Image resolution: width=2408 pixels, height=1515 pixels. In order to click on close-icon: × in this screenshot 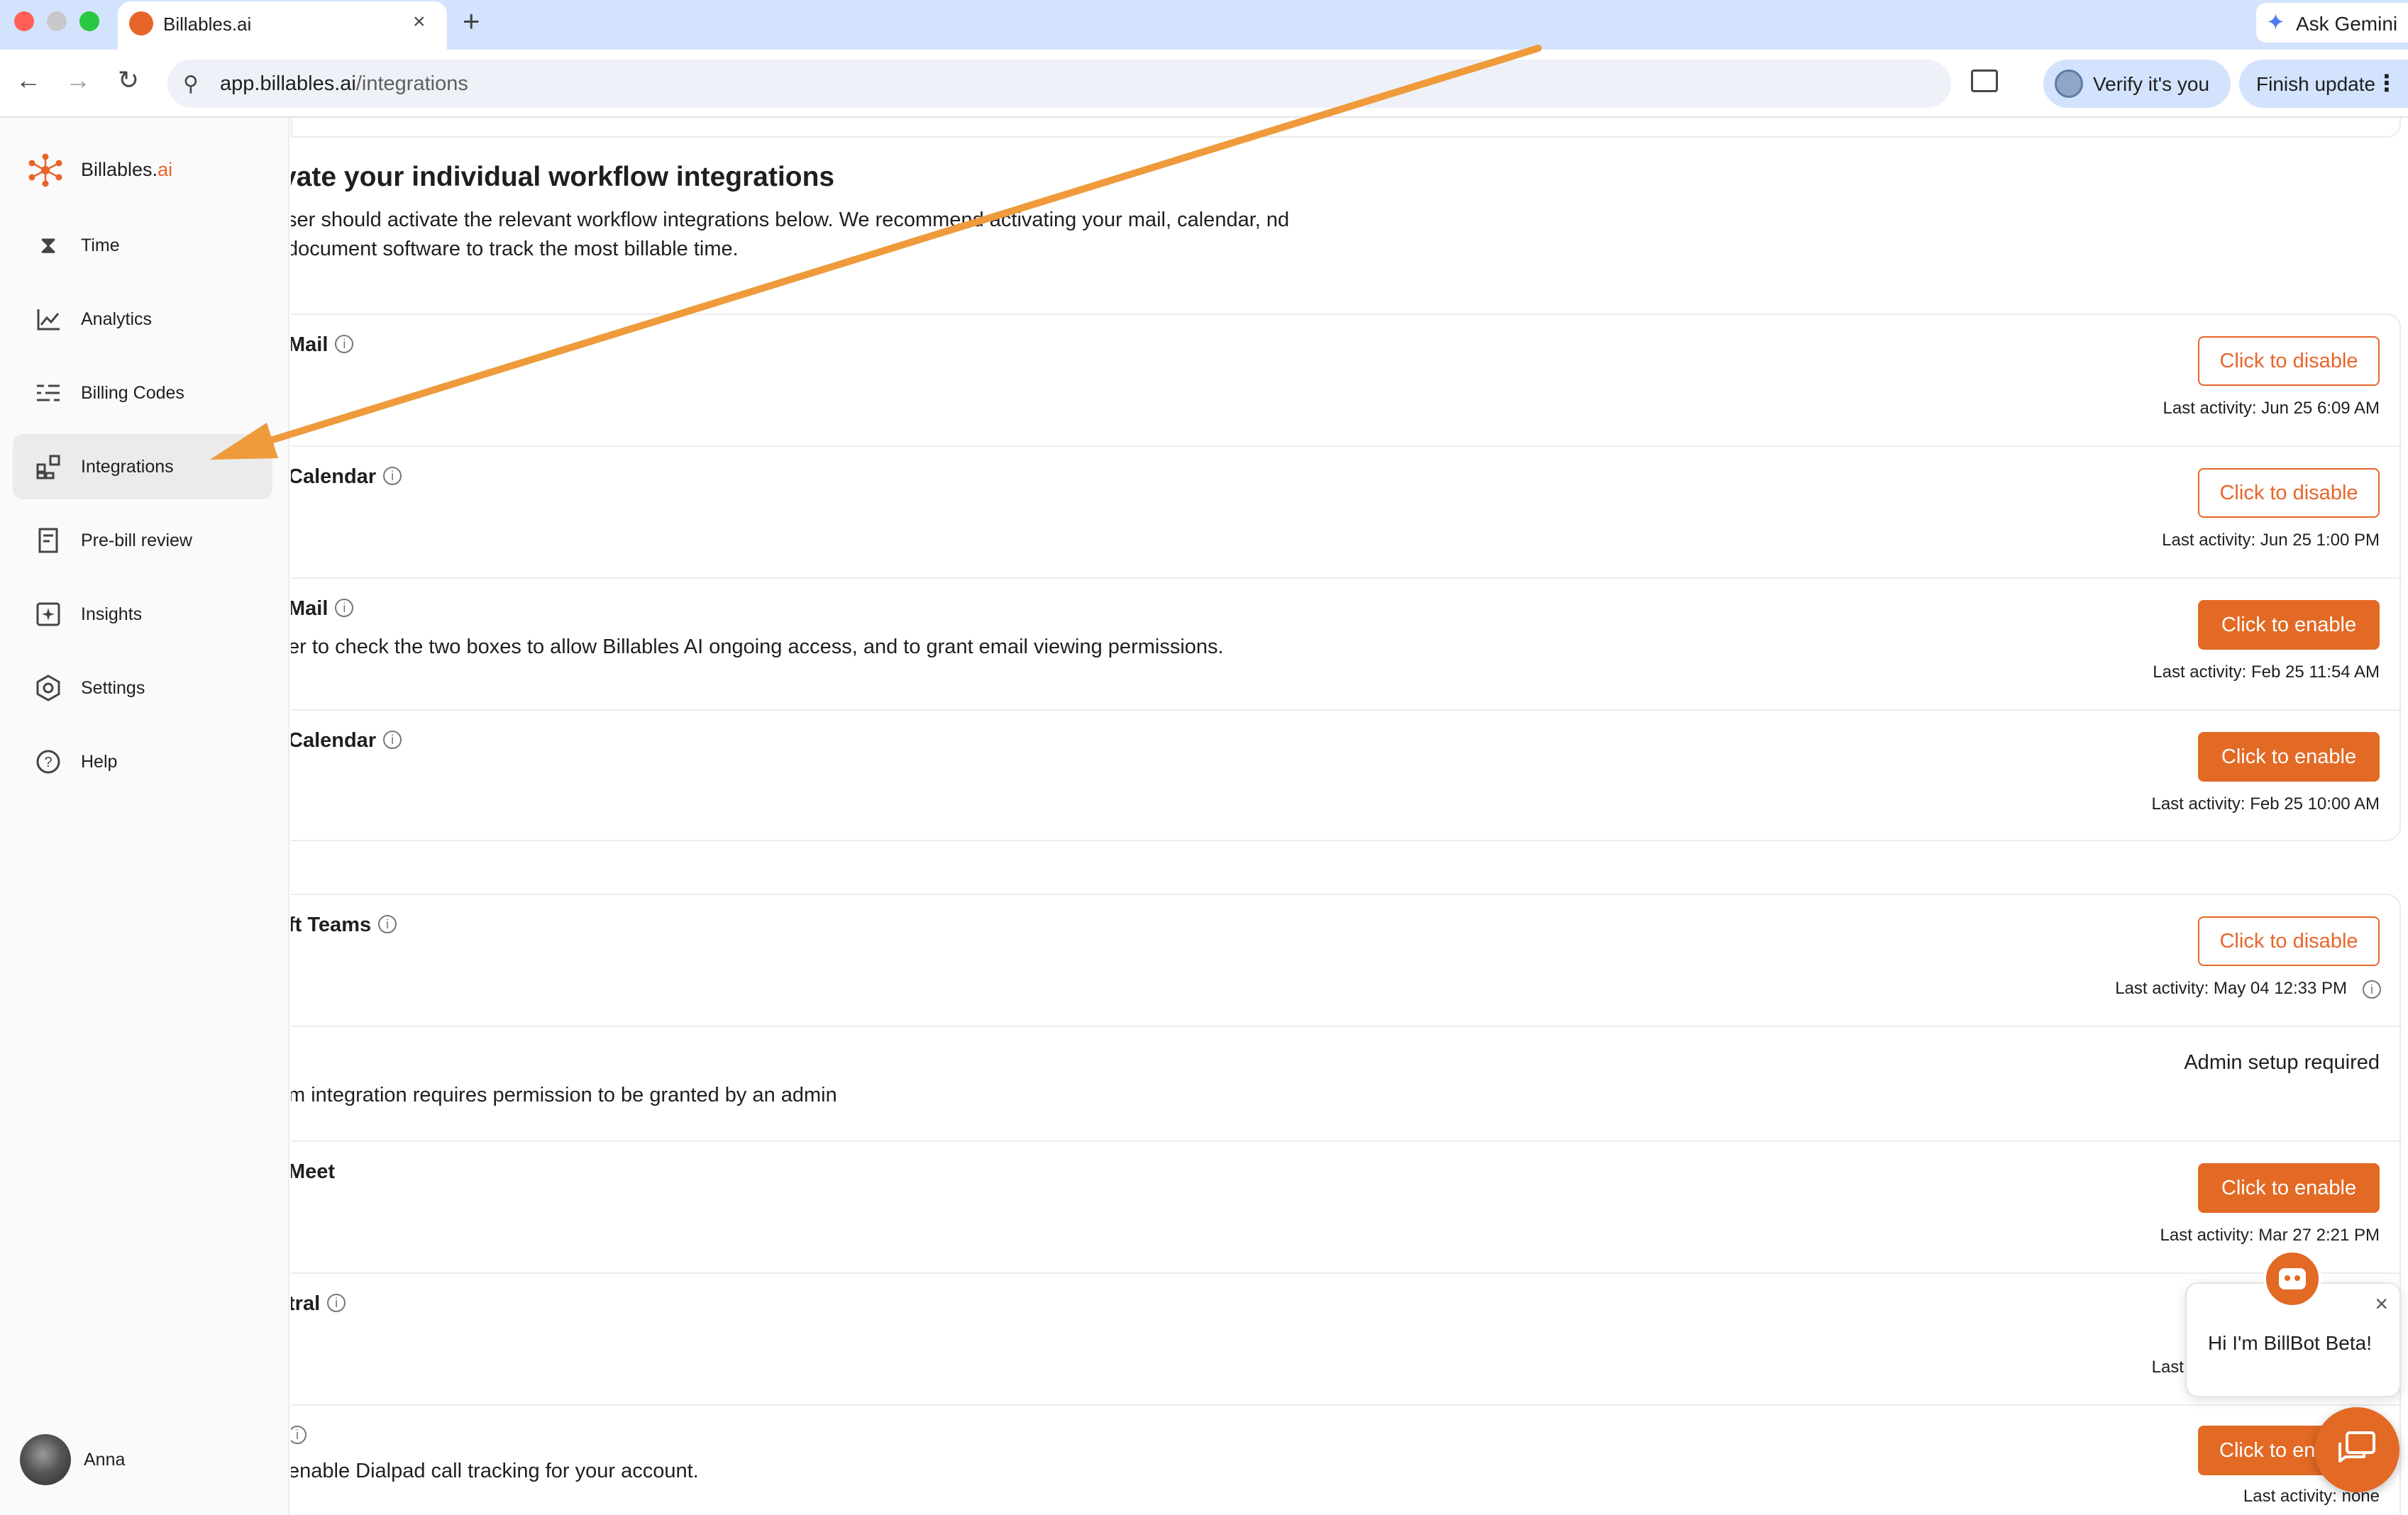, I will do `click(2381, 1304)`.